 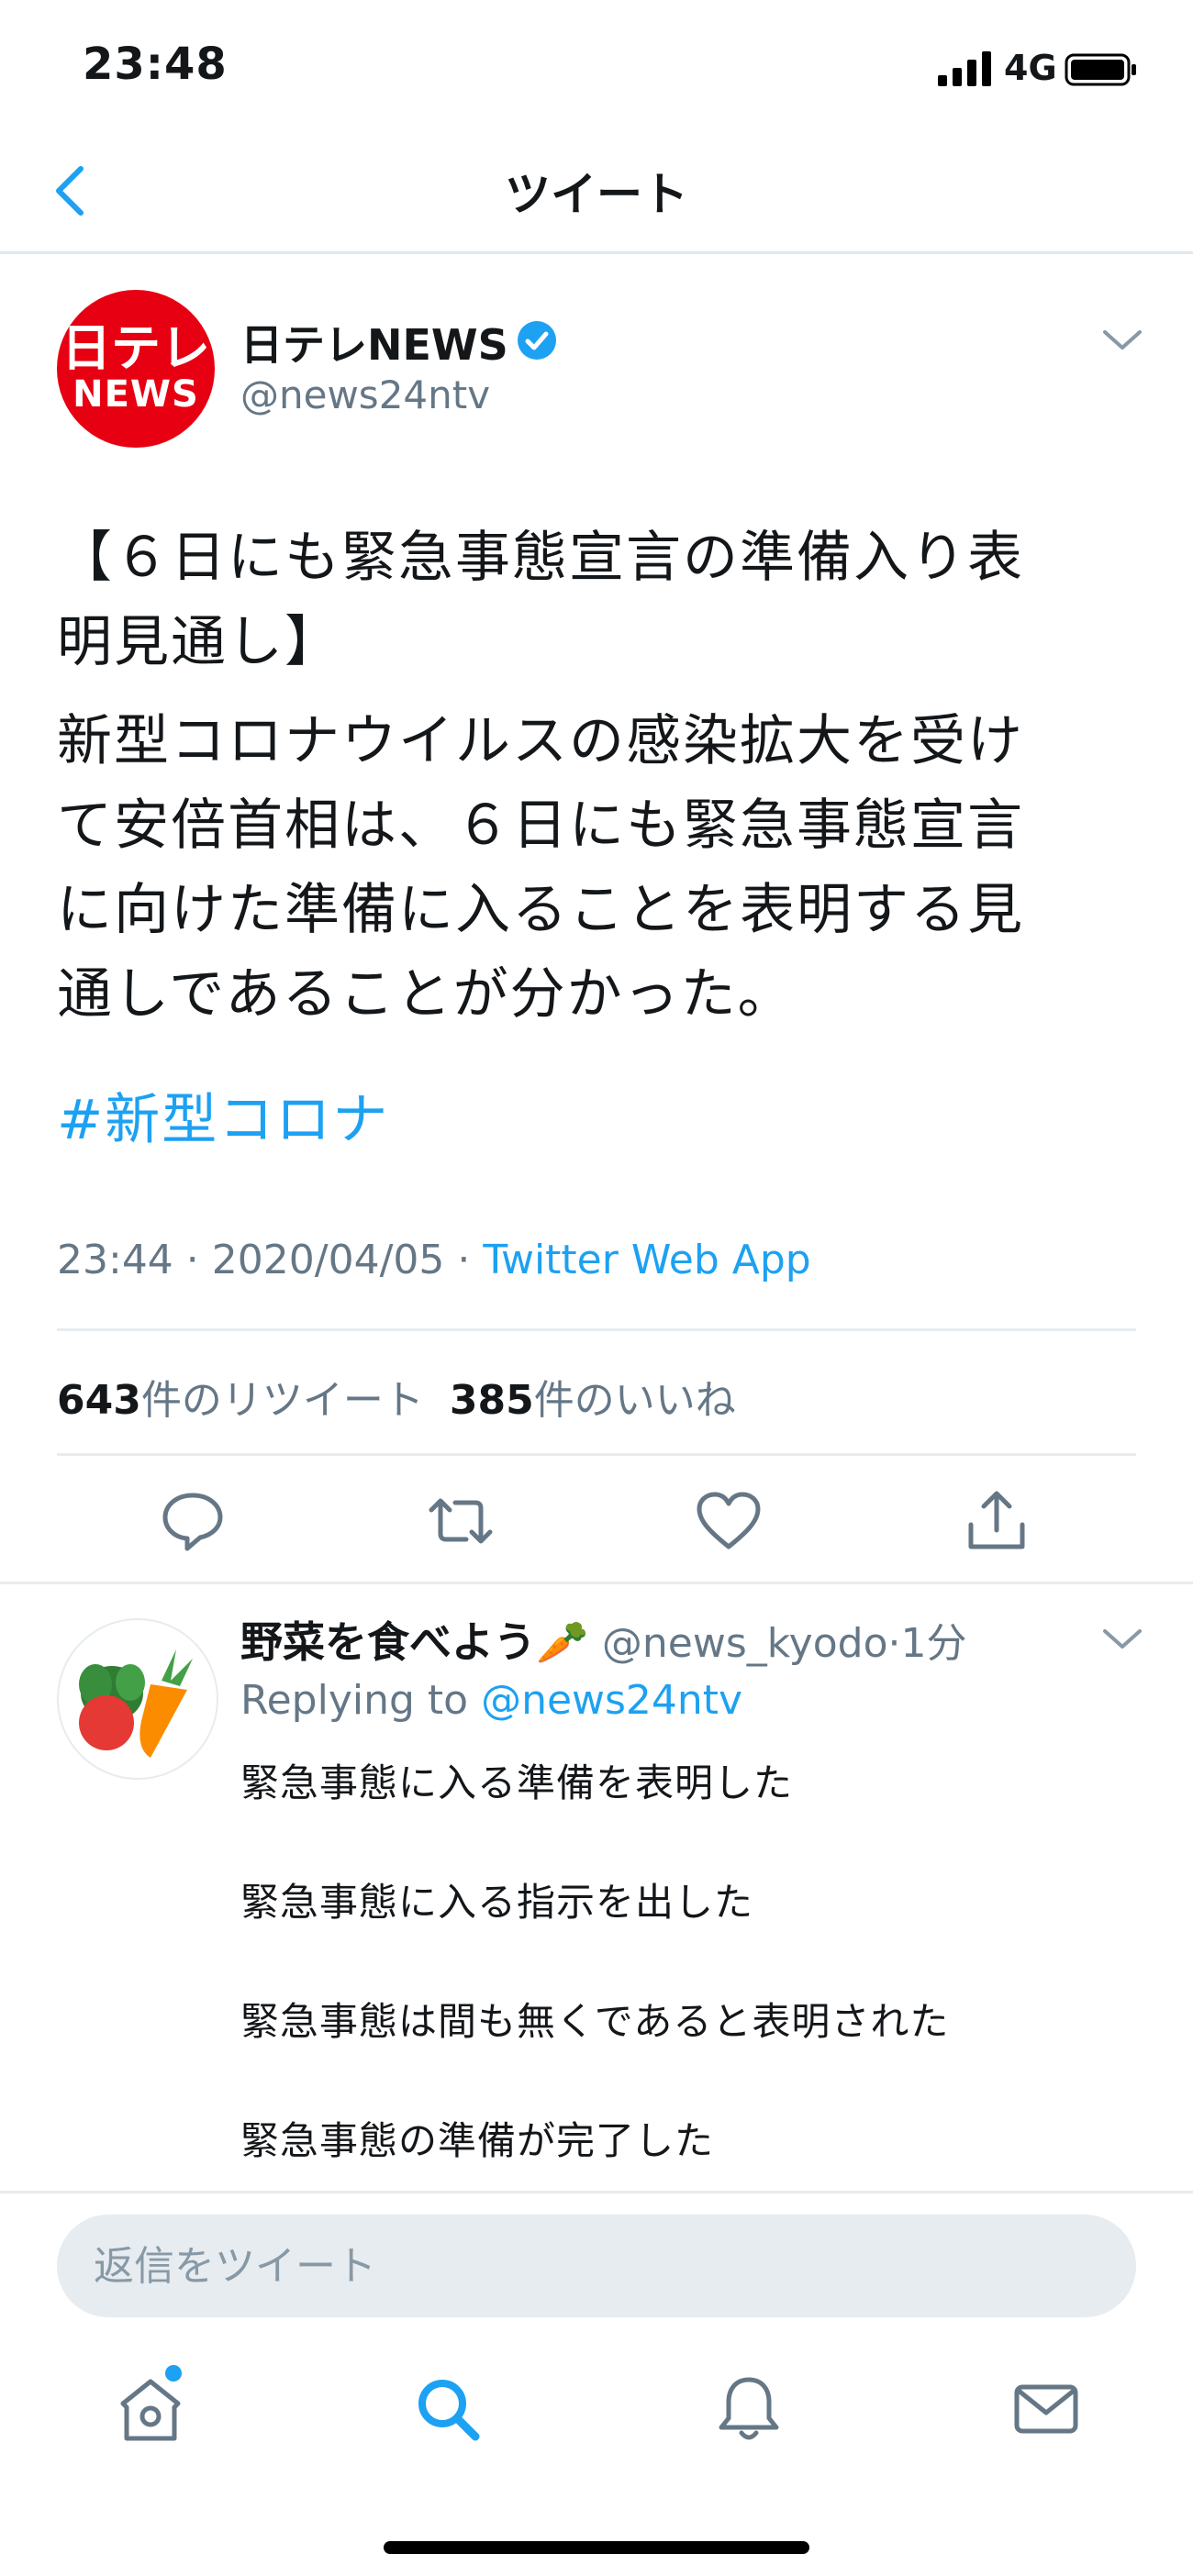 What do you see at coordinates (646, 1260) in the screenshot?
I see `tweet-source-link: Twitter Web App` at bounding box center [646, 1260].